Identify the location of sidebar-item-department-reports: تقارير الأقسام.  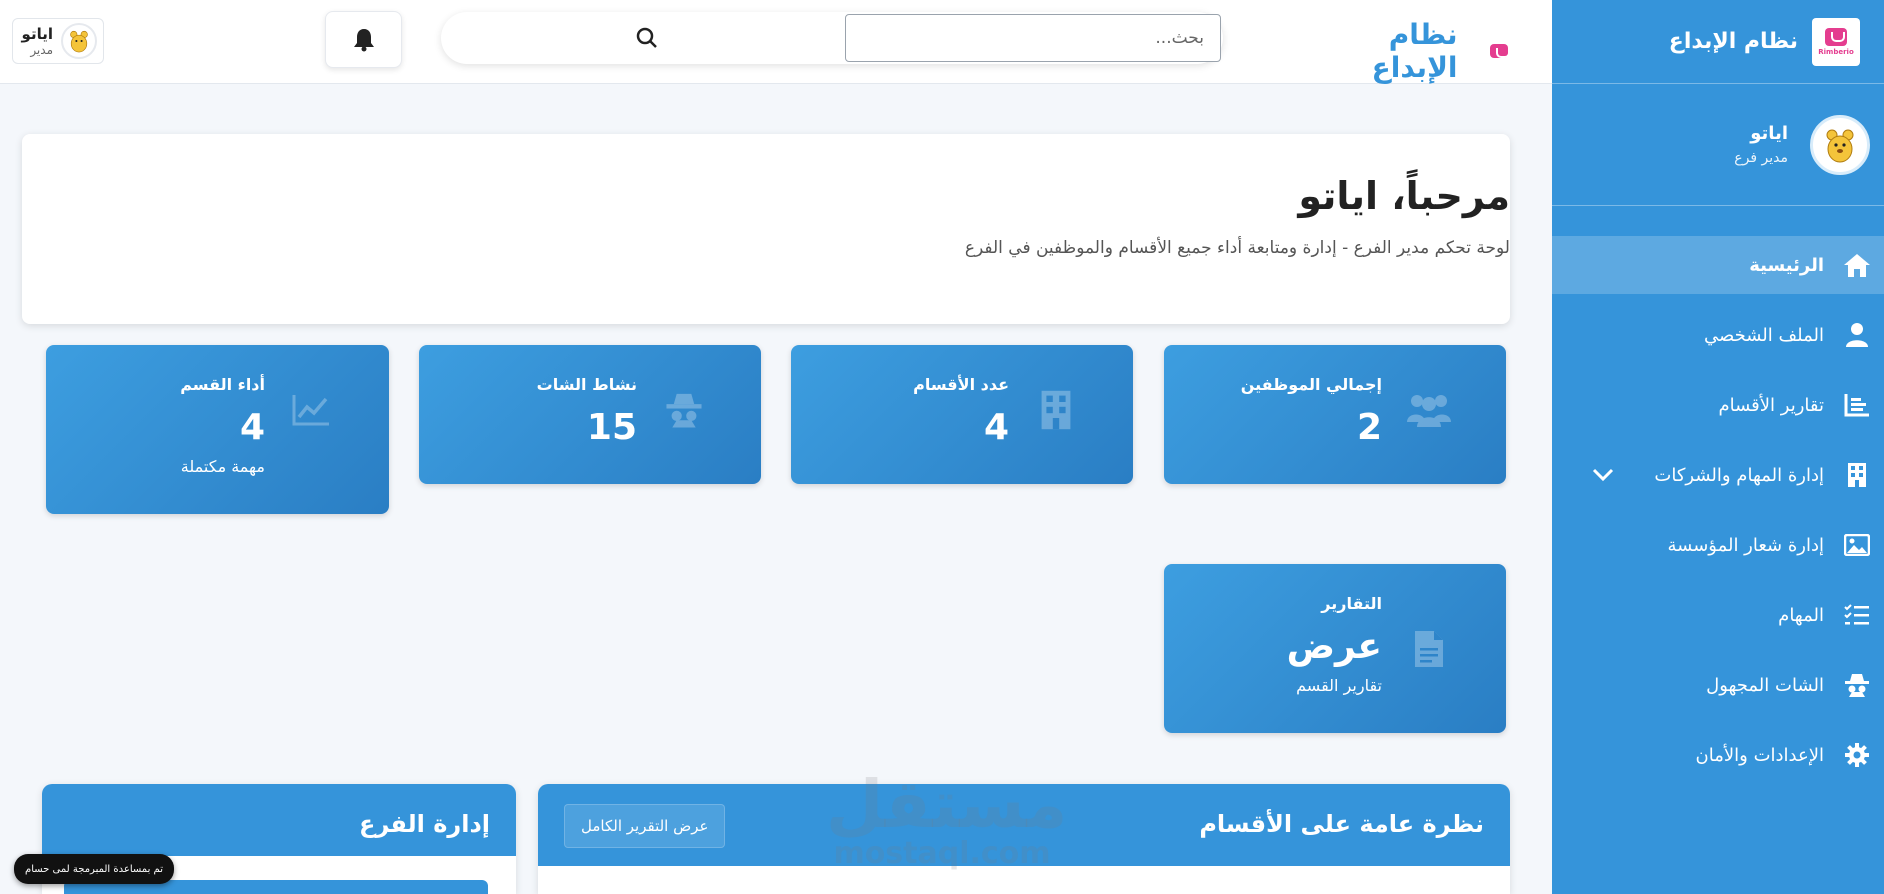
(1718, 405).